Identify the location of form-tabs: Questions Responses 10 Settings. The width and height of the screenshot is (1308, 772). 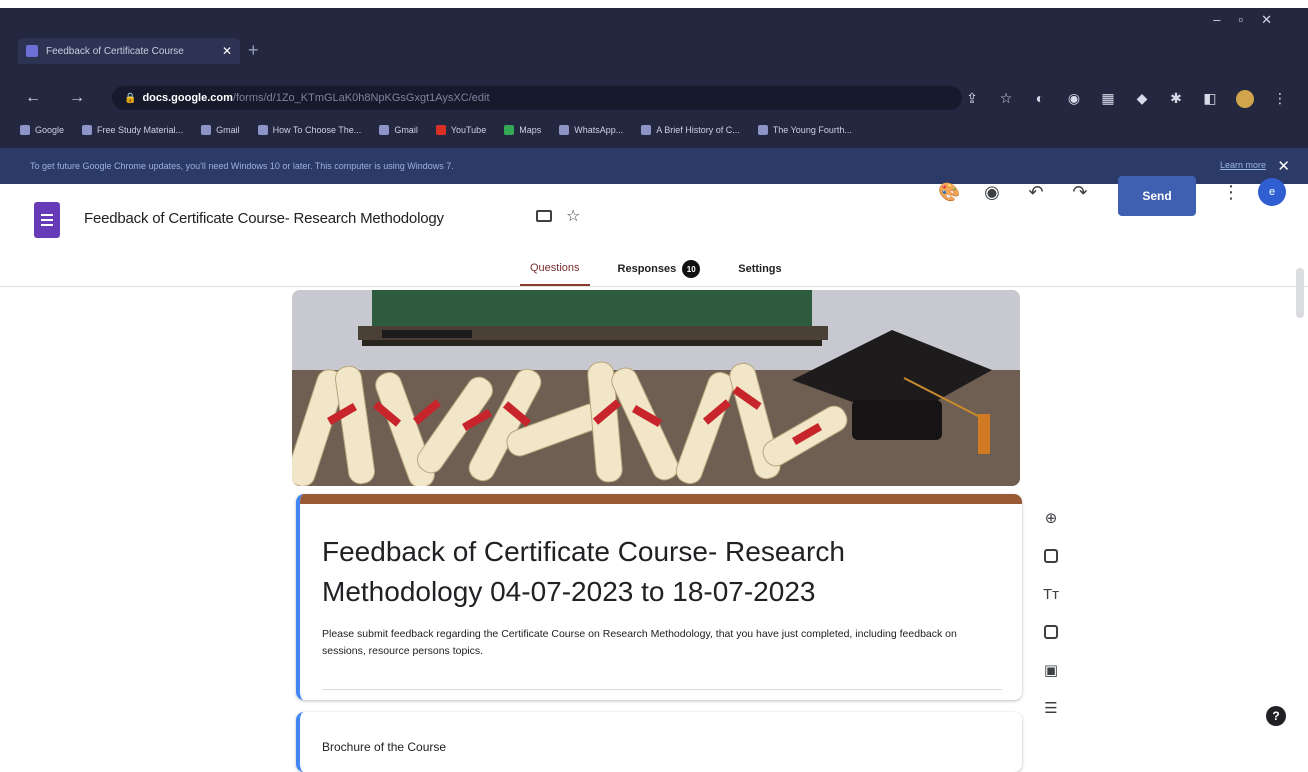
(656, 272).